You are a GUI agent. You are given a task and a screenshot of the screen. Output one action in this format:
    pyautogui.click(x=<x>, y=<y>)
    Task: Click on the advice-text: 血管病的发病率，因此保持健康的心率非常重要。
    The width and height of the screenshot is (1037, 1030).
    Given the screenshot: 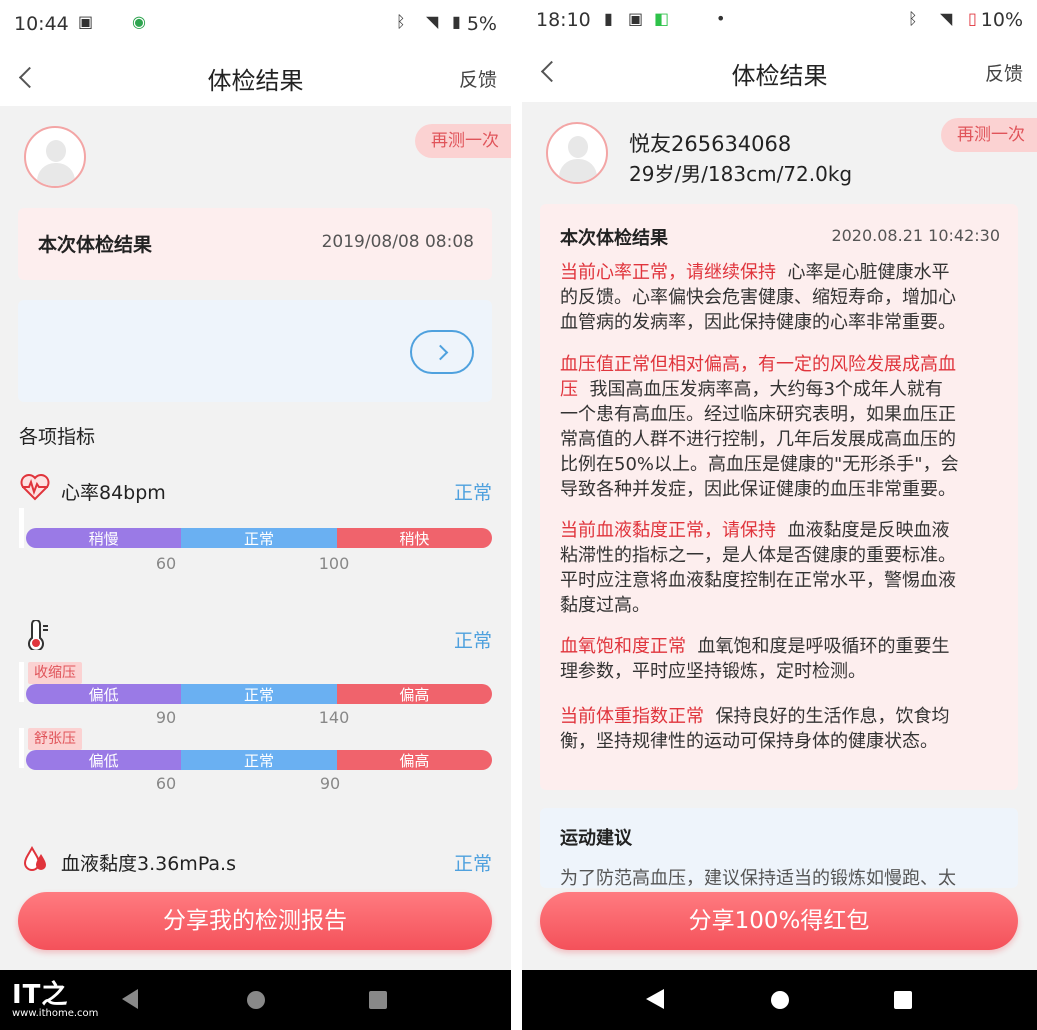 What is the action you would take?
    pyautogui.click(x=758, y=322)
    